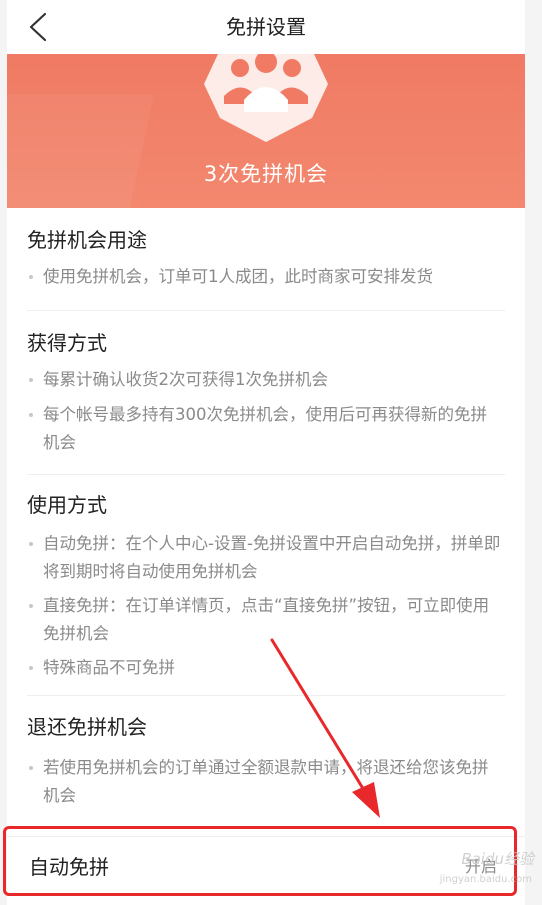  What do you see at coordinates (81, 151) in the screenshot?
I see `banner-decoration` at bounding box center [81, 151].